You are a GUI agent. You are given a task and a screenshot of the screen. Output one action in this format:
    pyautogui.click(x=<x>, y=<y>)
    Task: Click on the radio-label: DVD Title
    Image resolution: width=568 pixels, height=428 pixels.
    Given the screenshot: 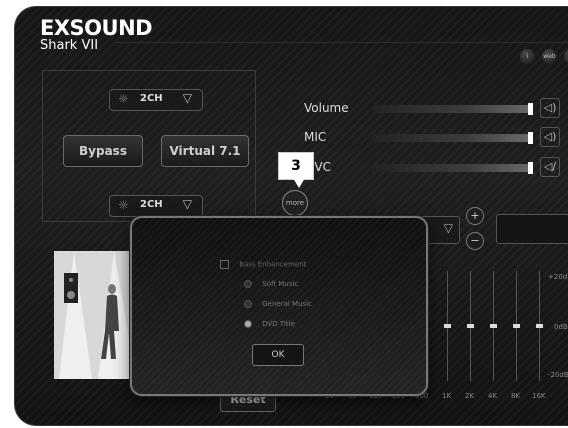 What is the action you would take?
    pyautogui.click(x=278, y=324)
    